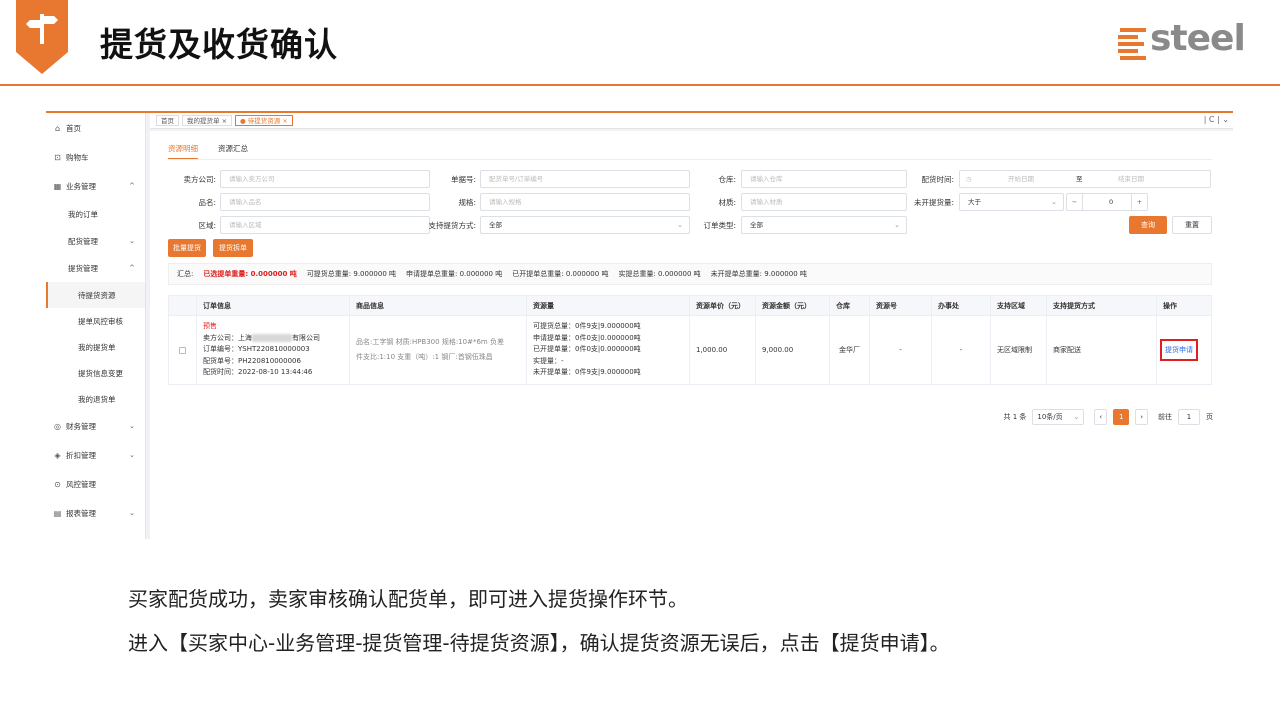  What do you see at coordinates (273, 305) in the screenshot?
I see `header-order-info: 订单信息` at bounding box center [273, 305].